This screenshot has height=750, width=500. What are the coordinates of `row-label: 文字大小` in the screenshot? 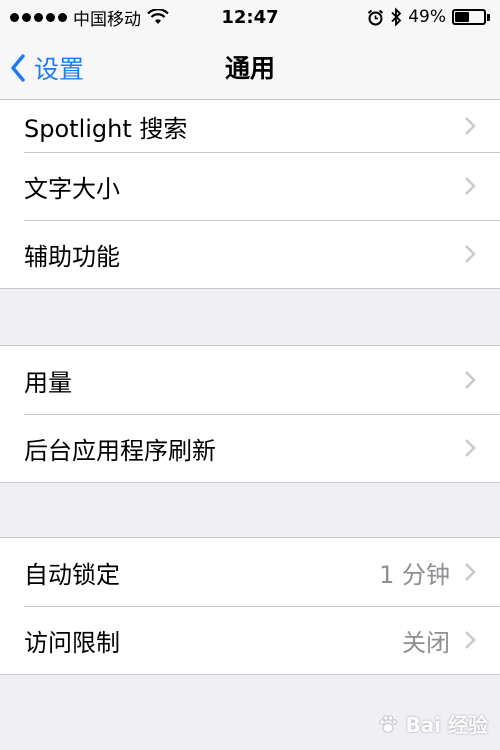 It's located at (72, 188).